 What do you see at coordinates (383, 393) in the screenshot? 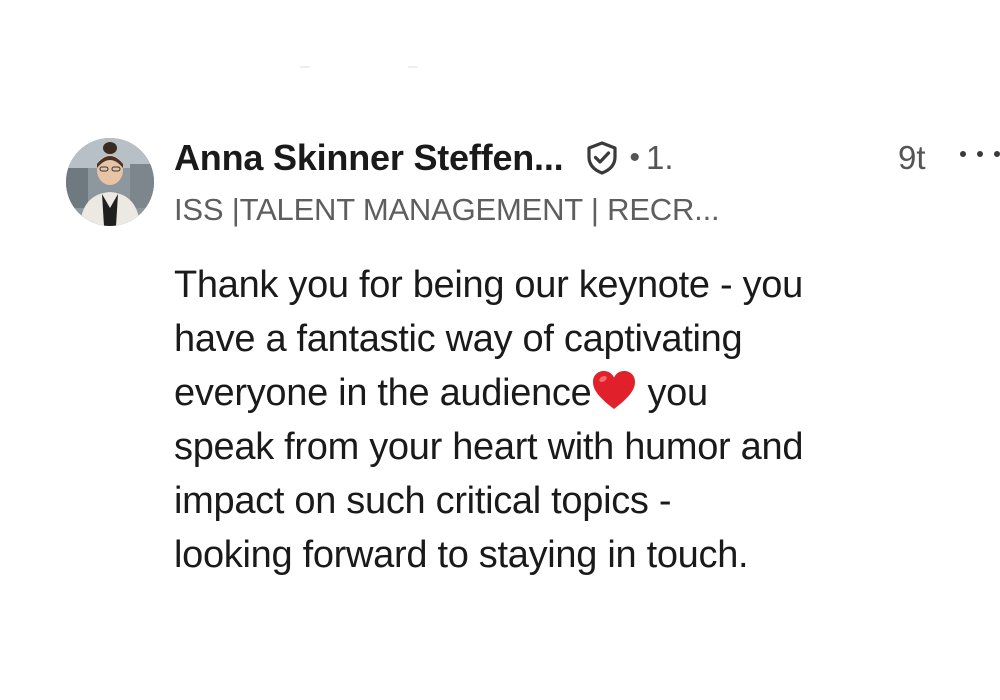
I see `comment-line-text: everyone in the audience` at bounding box center [383, 393].